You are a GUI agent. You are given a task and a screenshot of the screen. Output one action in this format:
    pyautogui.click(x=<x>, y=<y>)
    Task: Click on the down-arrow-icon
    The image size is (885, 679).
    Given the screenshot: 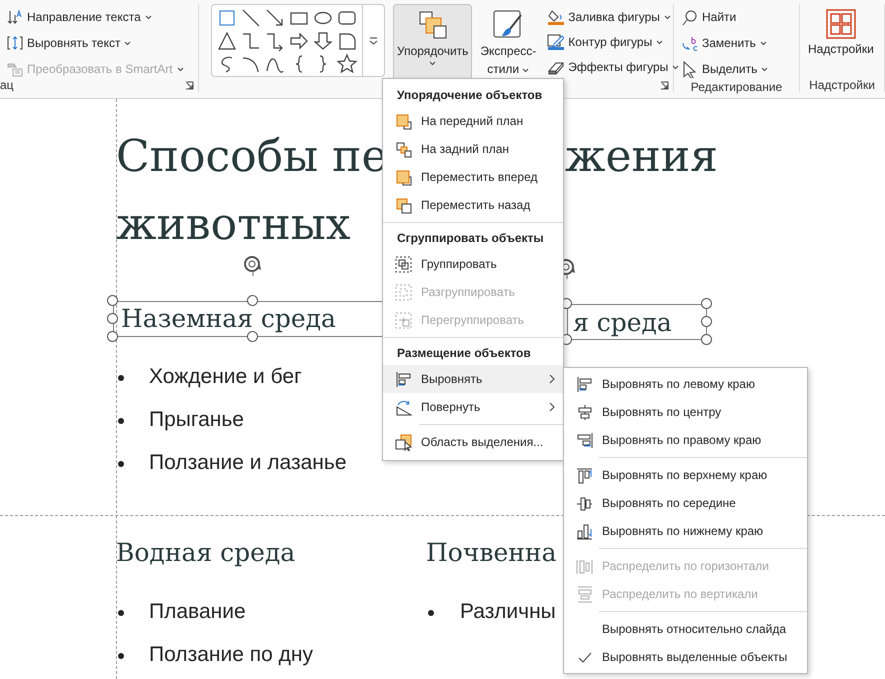 What is the action you would take?
    pyautogui.click(x=323, y=41)
    